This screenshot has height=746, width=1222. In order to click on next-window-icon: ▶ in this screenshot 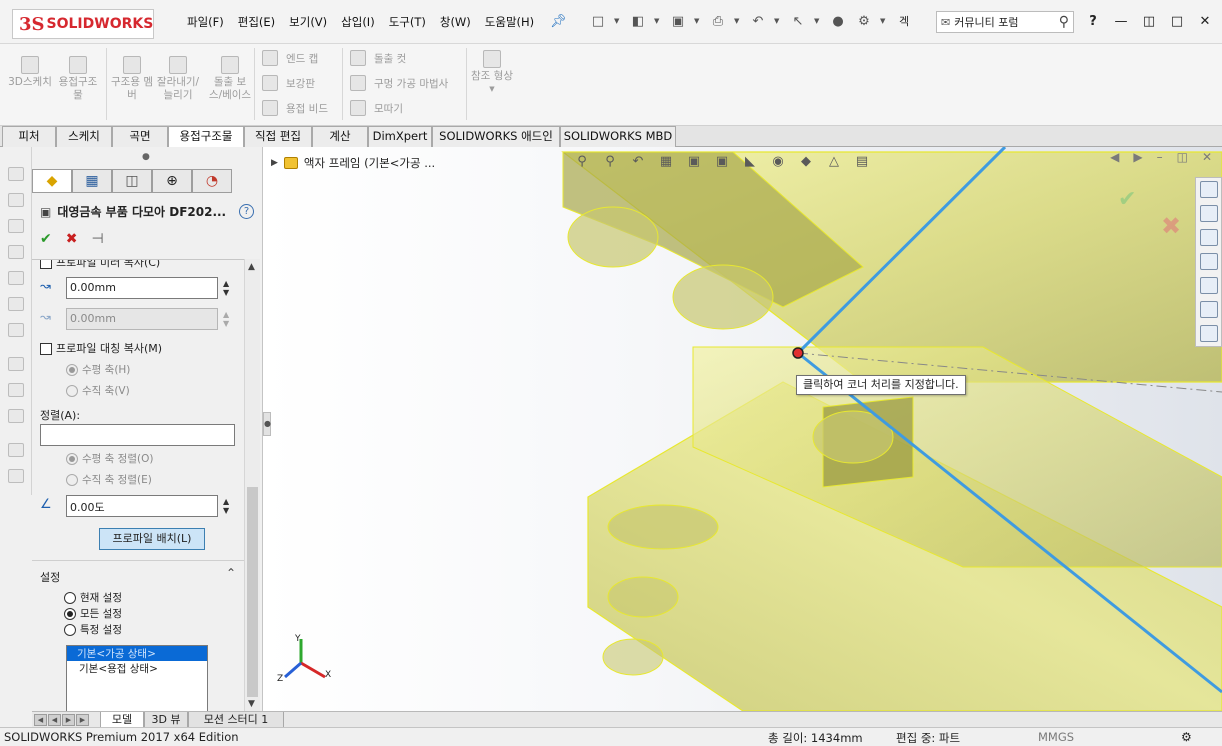, I will do `click(1137, 157)`.